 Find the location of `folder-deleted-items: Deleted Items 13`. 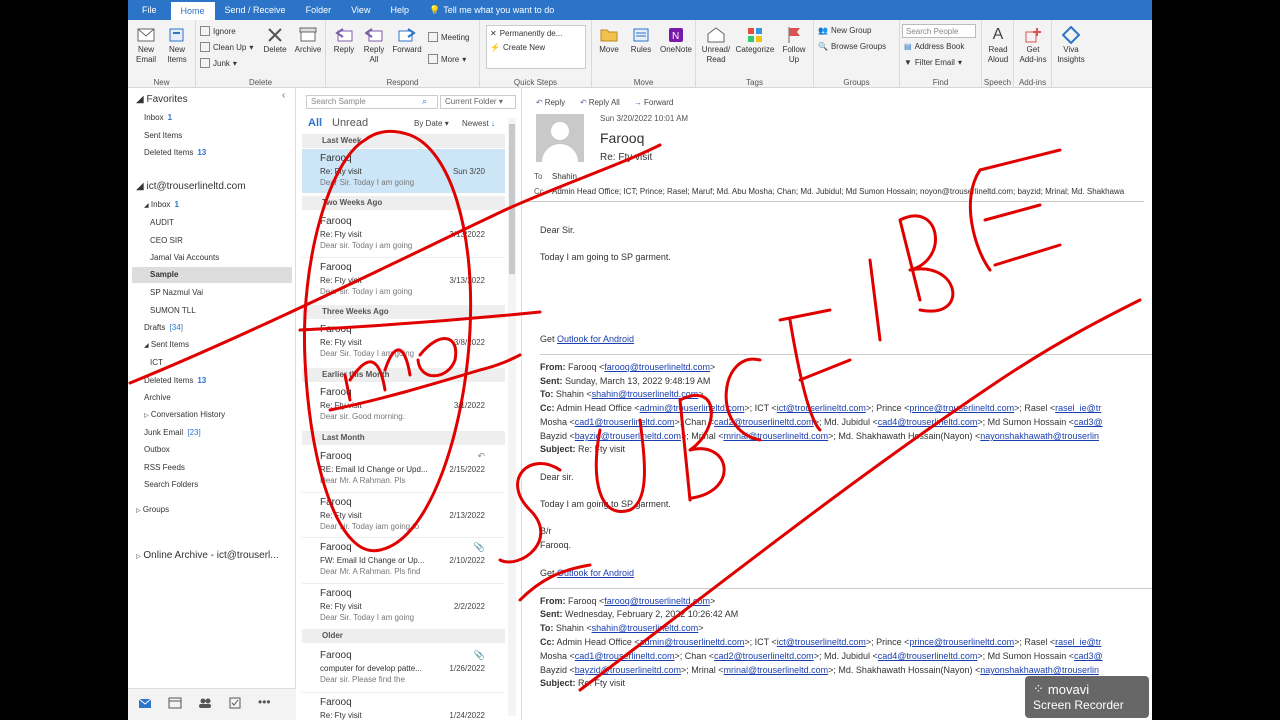

folder-deleted-items: Deleted Items 13 is located at coordinates (175, 380).